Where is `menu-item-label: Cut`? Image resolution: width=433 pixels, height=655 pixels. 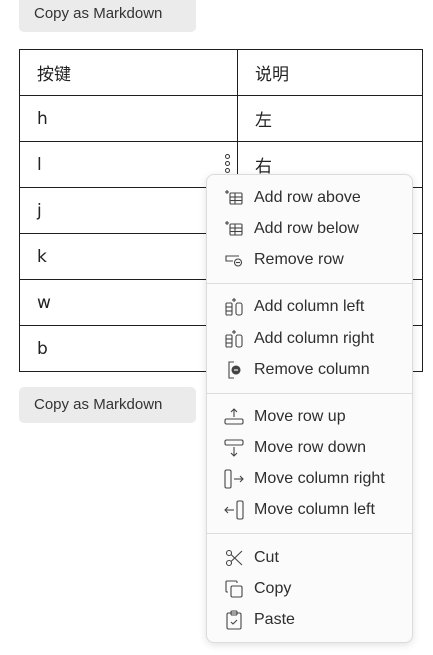
menu-item-label: Cut is located at coordinates (266, 557).